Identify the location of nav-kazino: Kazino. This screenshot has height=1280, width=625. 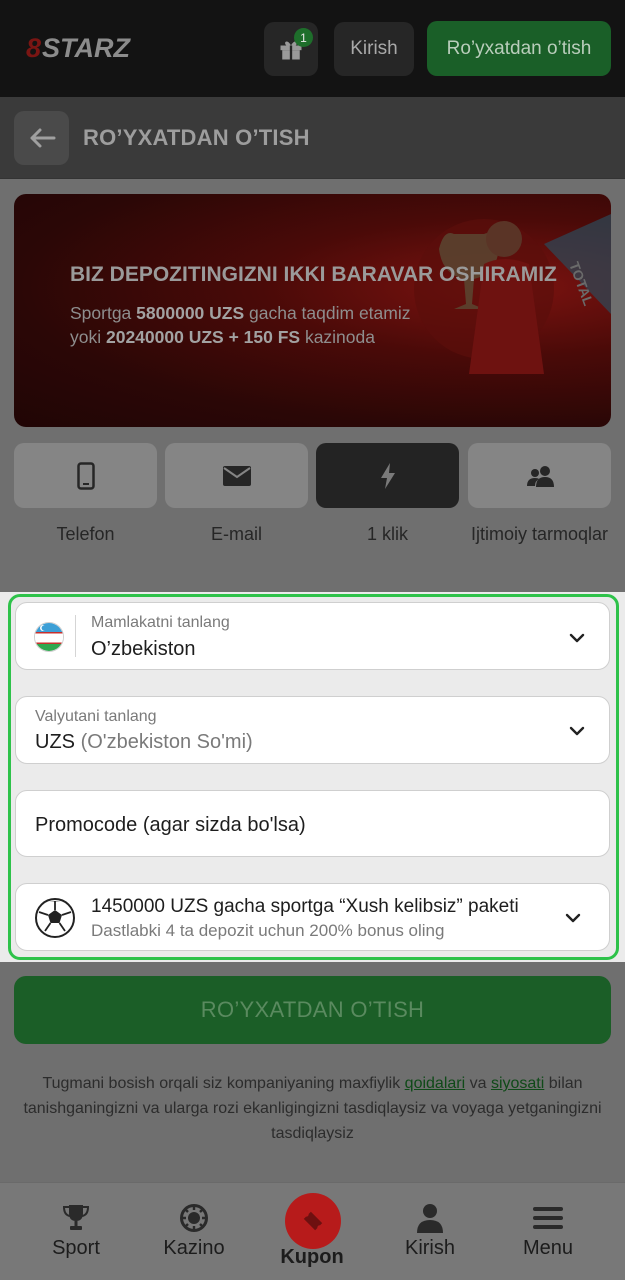
(194, 1231).